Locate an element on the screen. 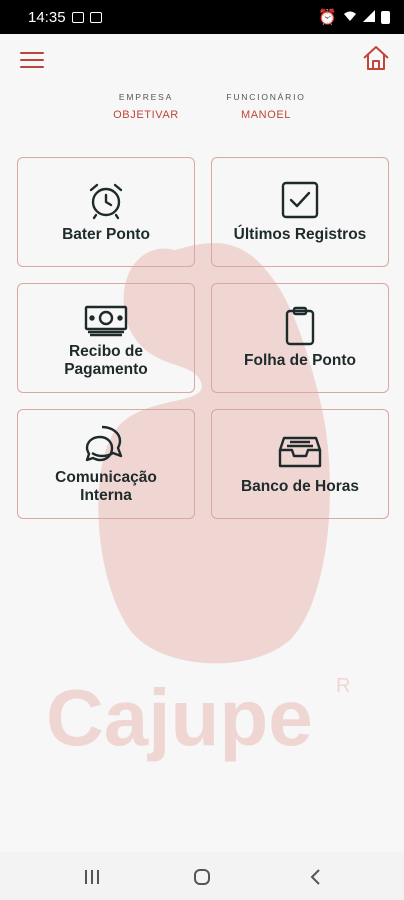 Image resolution: width=404 pixels, height=900 pixels. tile-label: Últimos Registros is located at coordinates (300, 234).